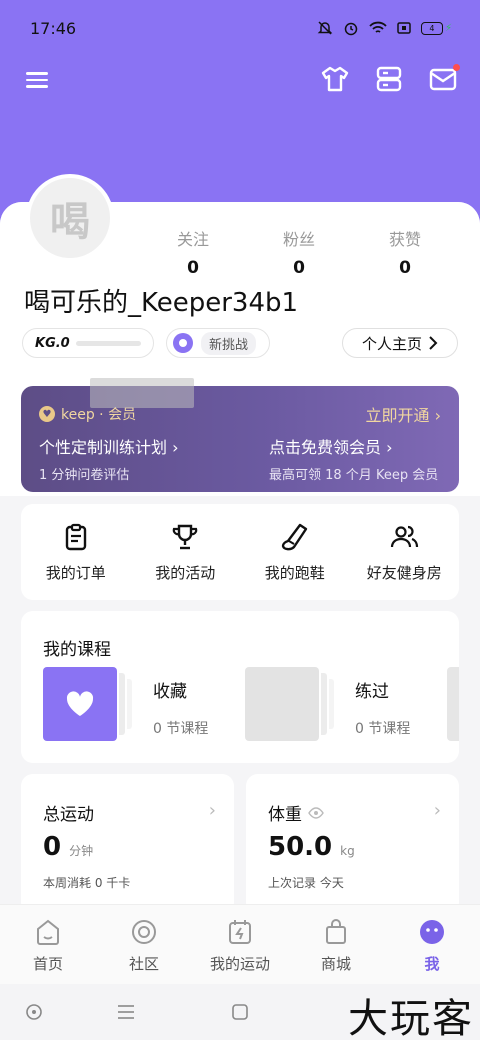 Image resolution: width=480 pixels, height=1040 pixels. What do you see at coordinates (76, 552) in the screenshot?
I see `my-orders-button: 我的订单` at bounding box center [76, 552].